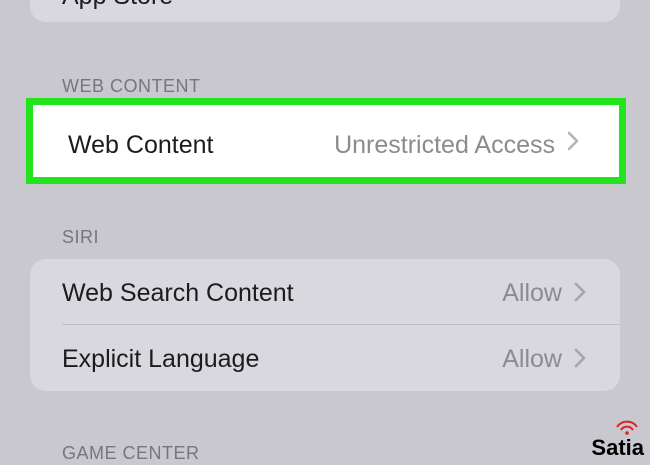 Image resolution: width=650 pixels, height=465 pixels. Describe the element at coordinates (532, 359) in the screenshot. I see `explicit-language-value: Allow` at that location.